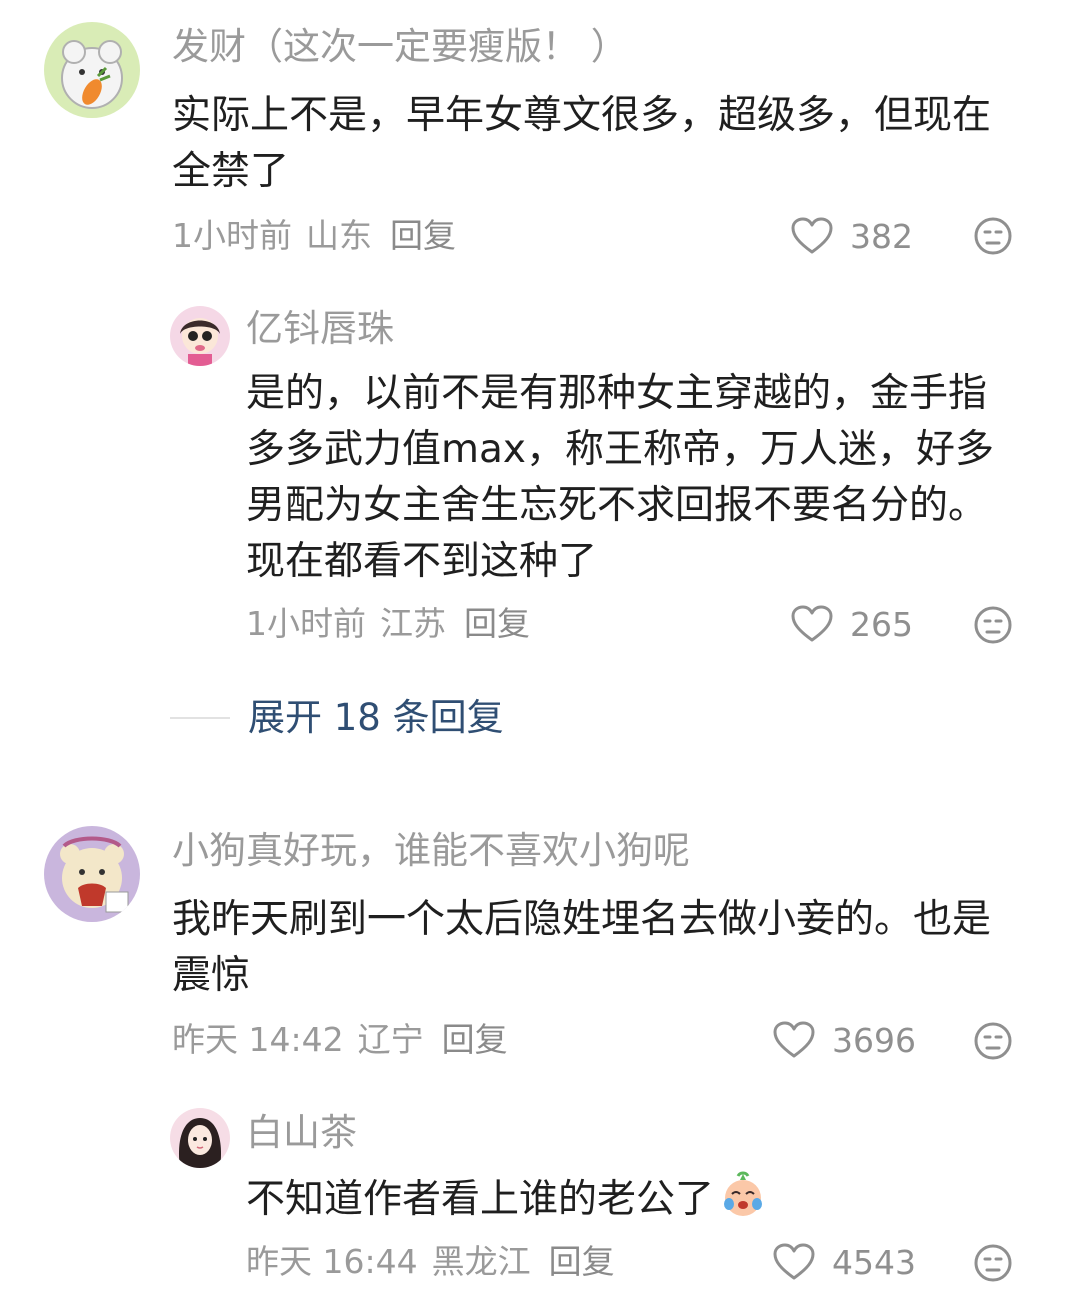  Describe the element at coordinates (258, 1039) in the screenshot. I see `comment-time: 昨天 14:42` at that location.